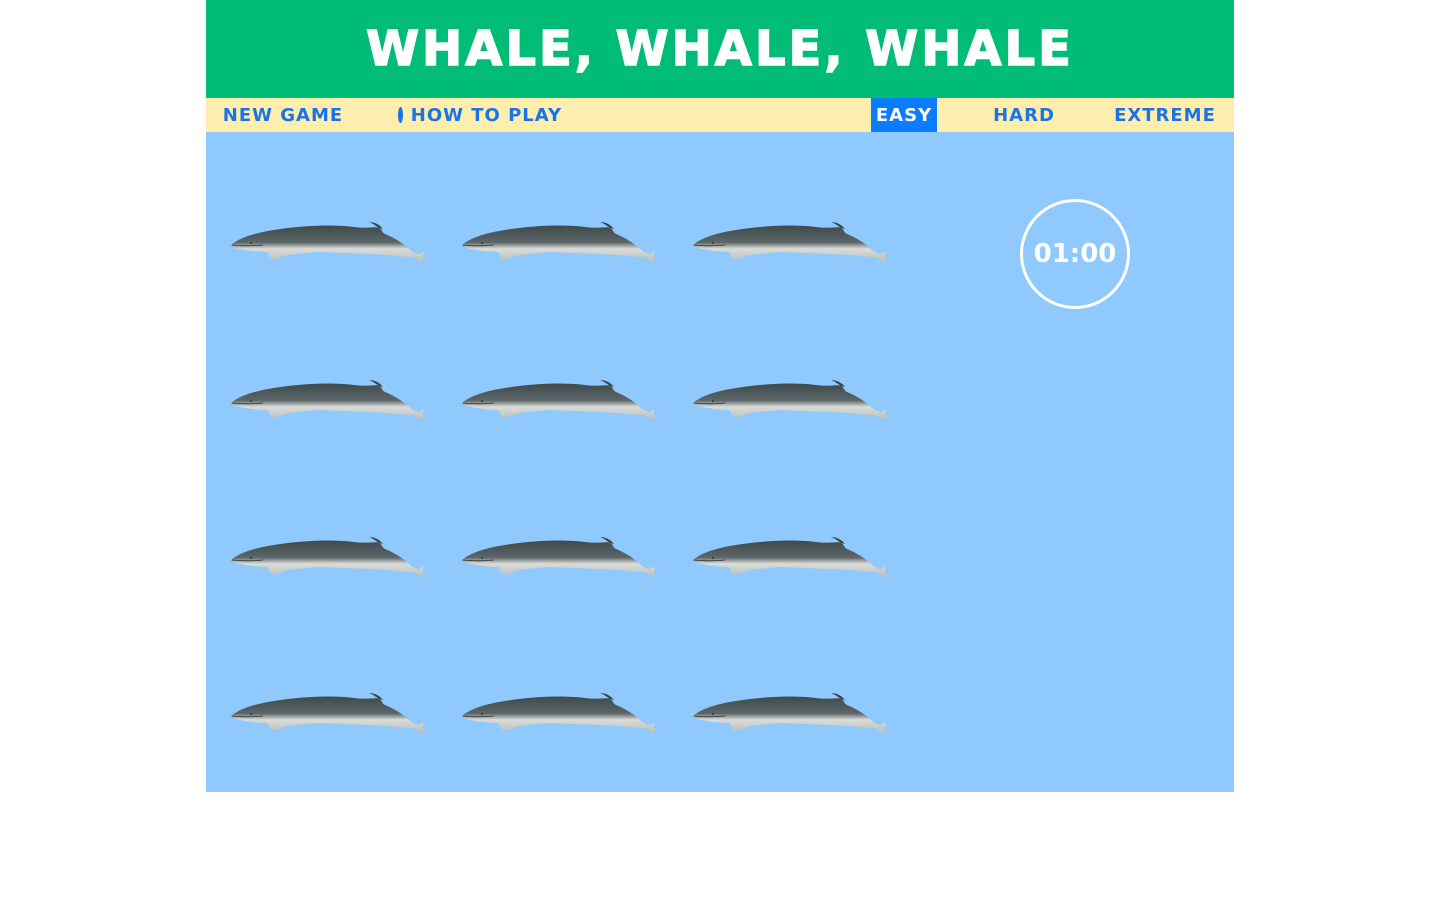 This screenshot has width=1440, height=900. I want to click on game-title: Whale, Whale, Whale, so click(719, 49).